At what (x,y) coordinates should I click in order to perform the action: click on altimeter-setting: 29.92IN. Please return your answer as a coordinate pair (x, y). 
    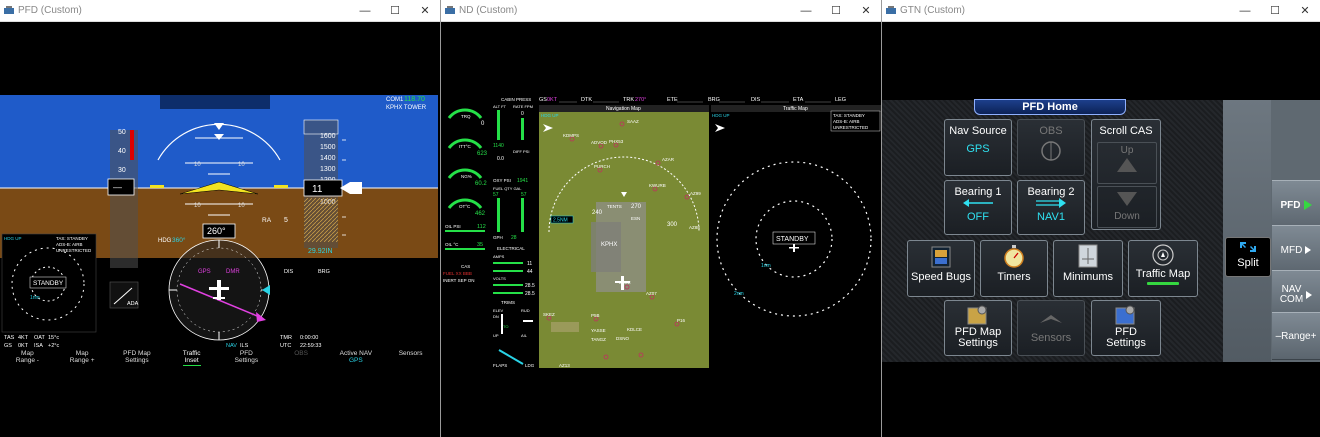
    Looking at the image, I should click on (320, 251).